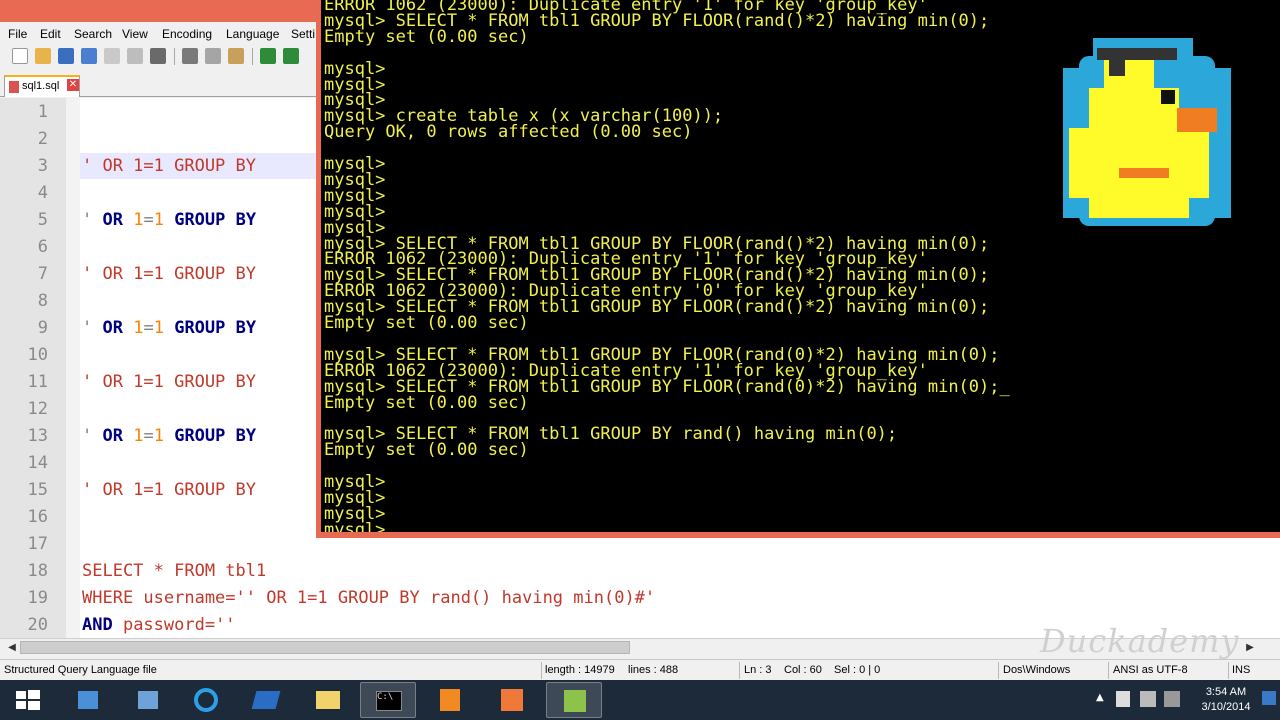 The height and width of the screenshot is (720, 1280). I want to click on show-hidden-icons-icon: ▲, so click(1100, 697).